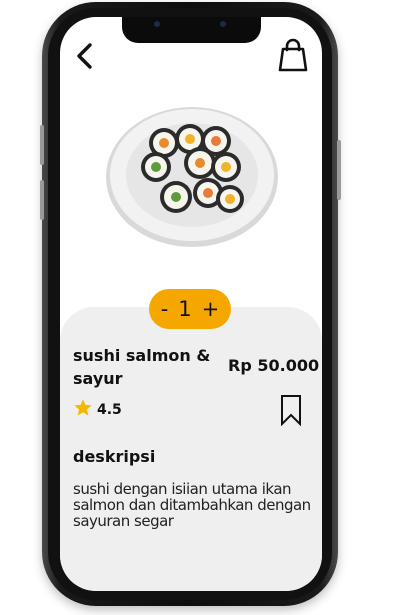  What do you see at coordinates (223, 24) in the screenshot?
I see `sensor-dot` at bounding box center [223, 24].